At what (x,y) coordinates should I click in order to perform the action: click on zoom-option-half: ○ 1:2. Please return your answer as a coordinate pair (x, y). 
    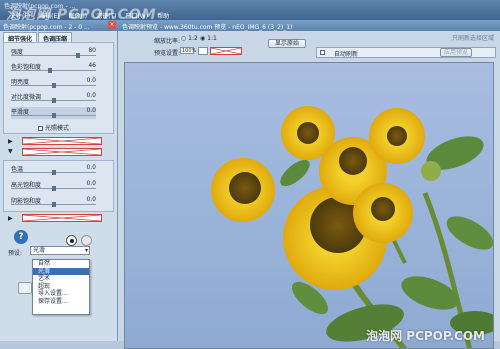
    Looking at the image, I should click on (189, 38).